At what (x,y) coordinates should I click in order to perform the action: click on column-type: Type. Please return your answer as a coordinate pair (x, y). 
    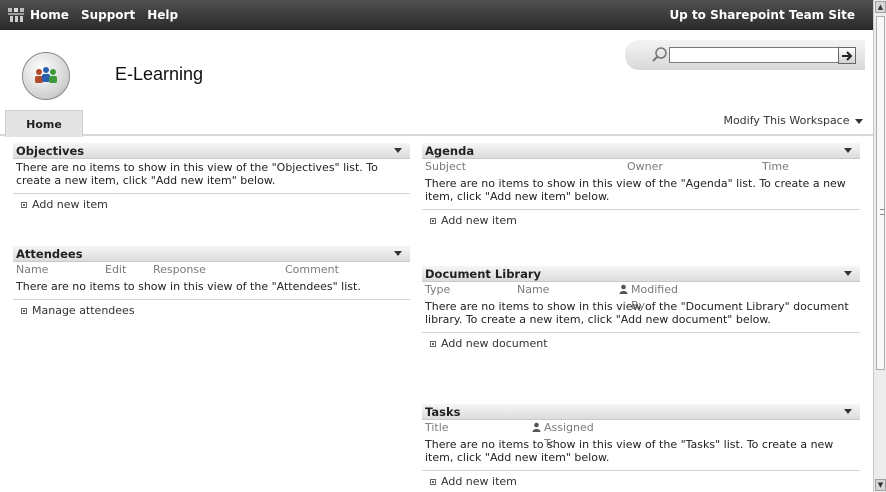
    Looking at the image, I should click on (437, 290).